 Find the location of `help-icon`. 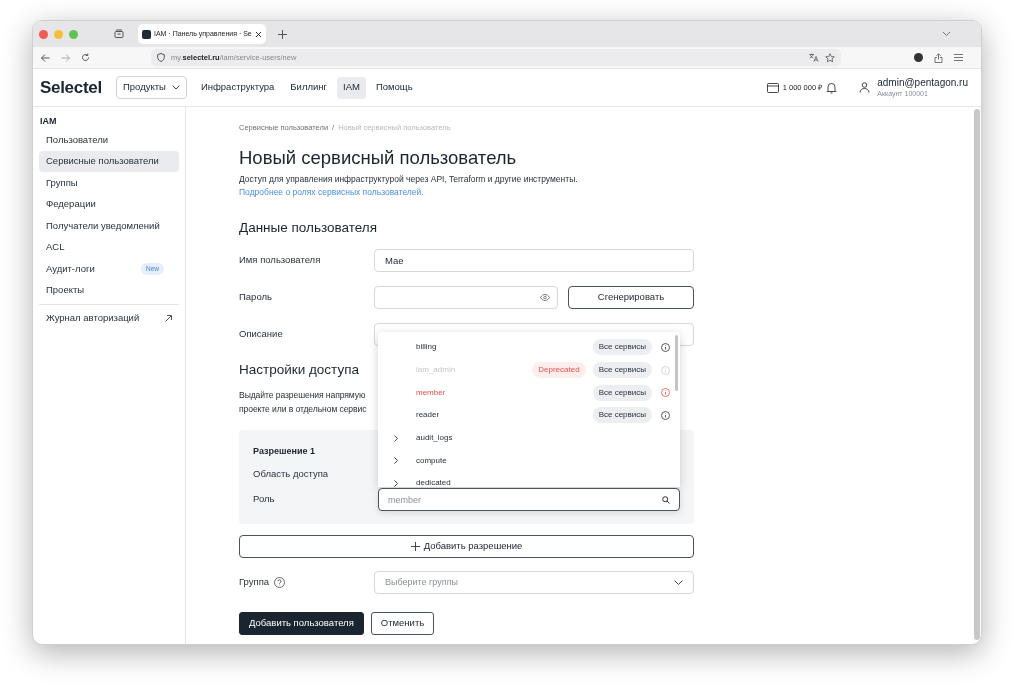

help-icon is located at coordinates (280, 582).